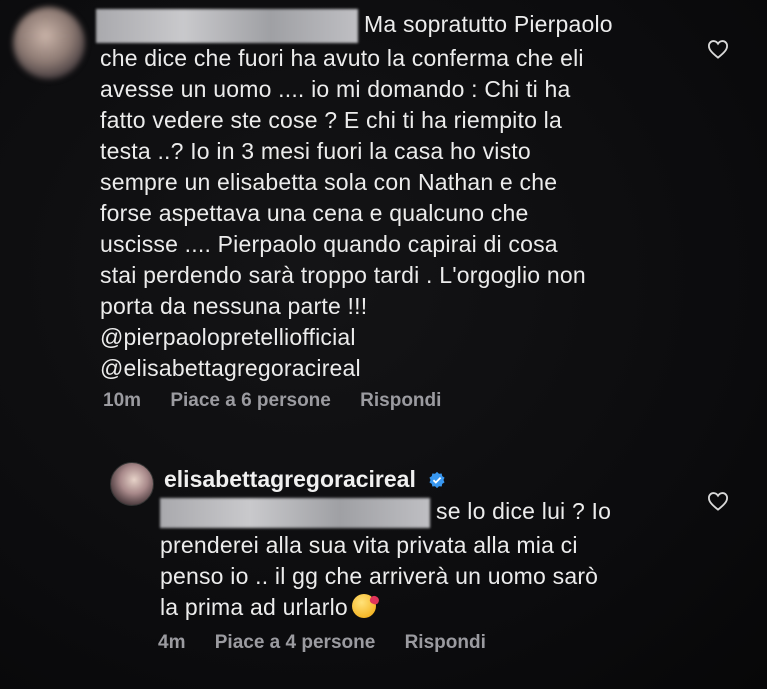 The height and width of the screenshot is (689, 767). I want to click on timestamp: 10m, so click(122, 400).